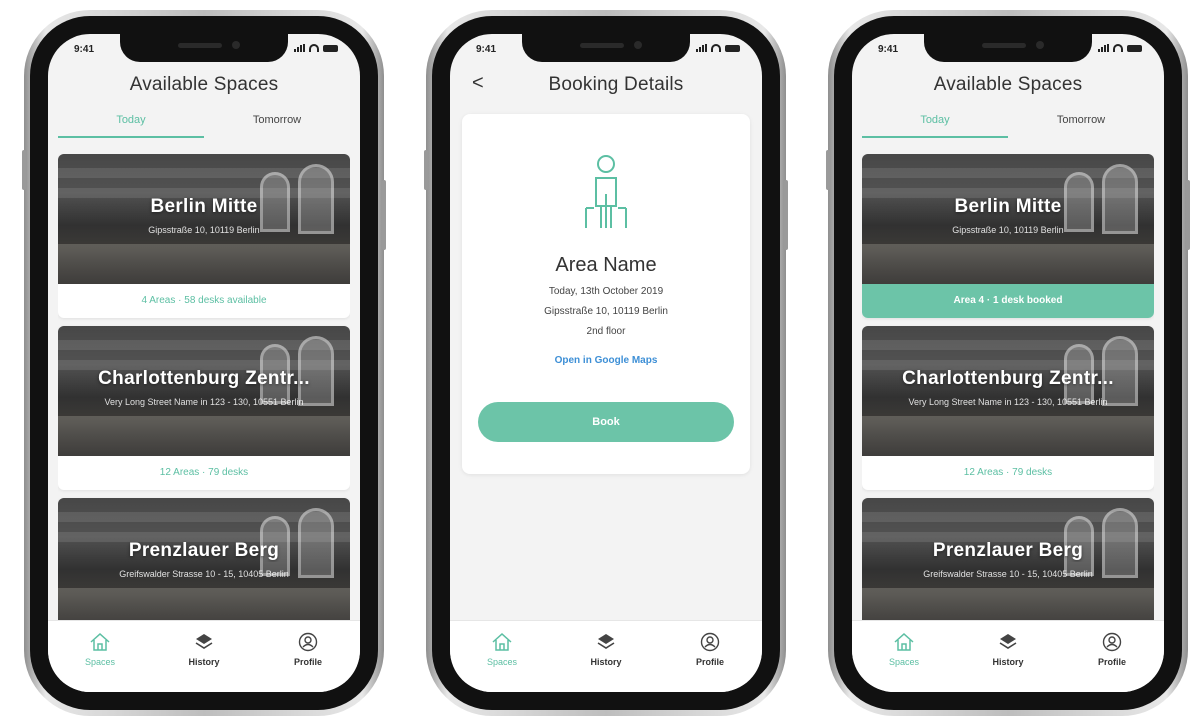 The image size is (1198, 720). I want to click on booking-date: Today, 13th October 2019, so click(606, 291).